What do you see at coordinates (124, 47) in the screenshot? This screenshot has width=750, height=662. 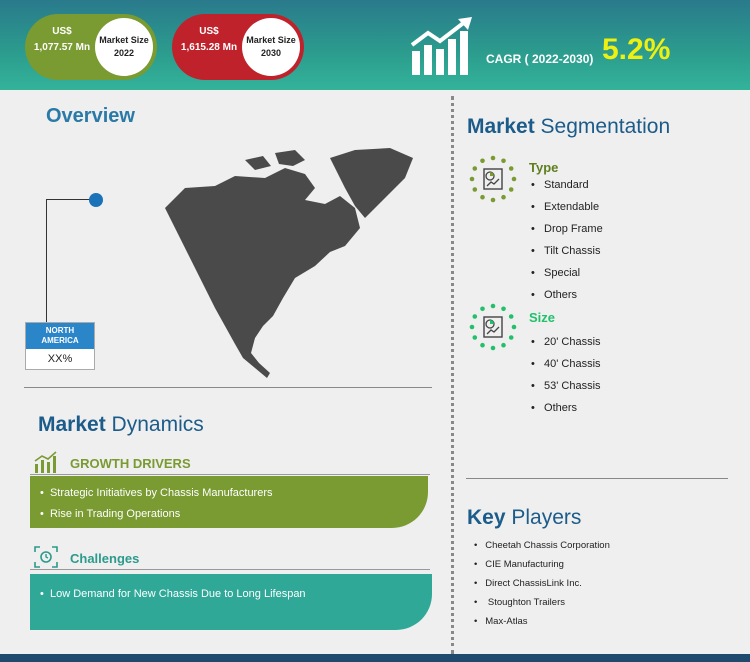 I see `market-size-2022-label: Market Size 2022` at bounding box center [124, 47].